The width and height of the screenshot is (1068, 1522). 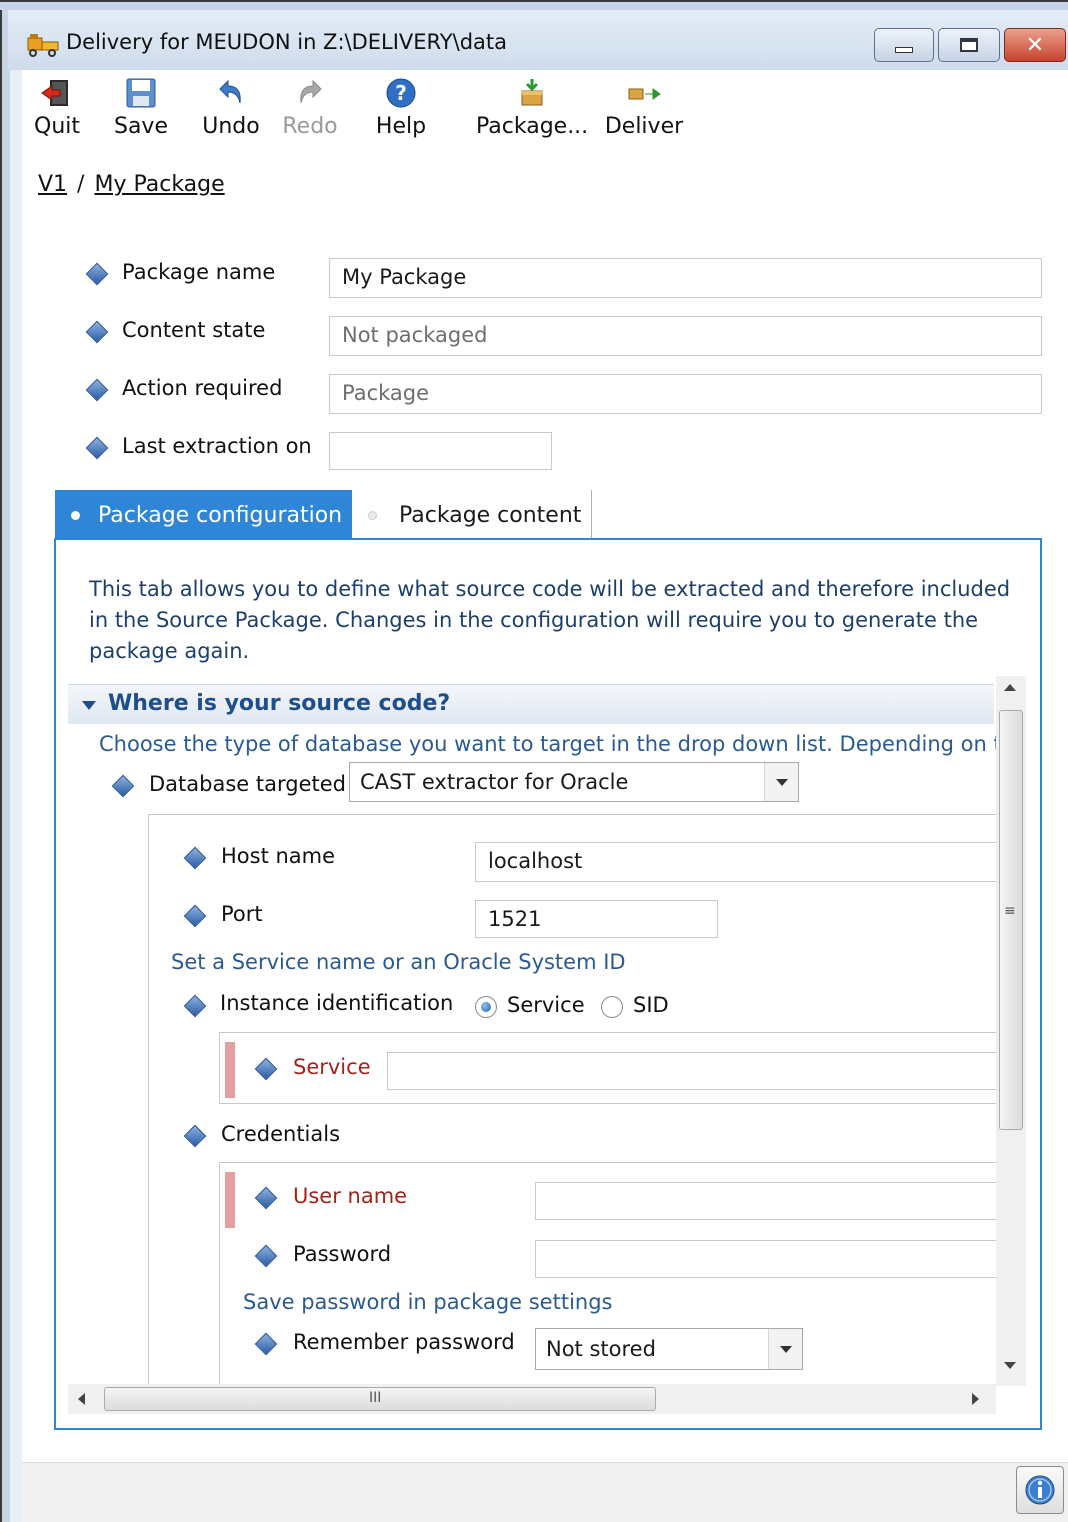 I want to click on horizontal-scroll-thumb: III, so click(x=380, y=1399).